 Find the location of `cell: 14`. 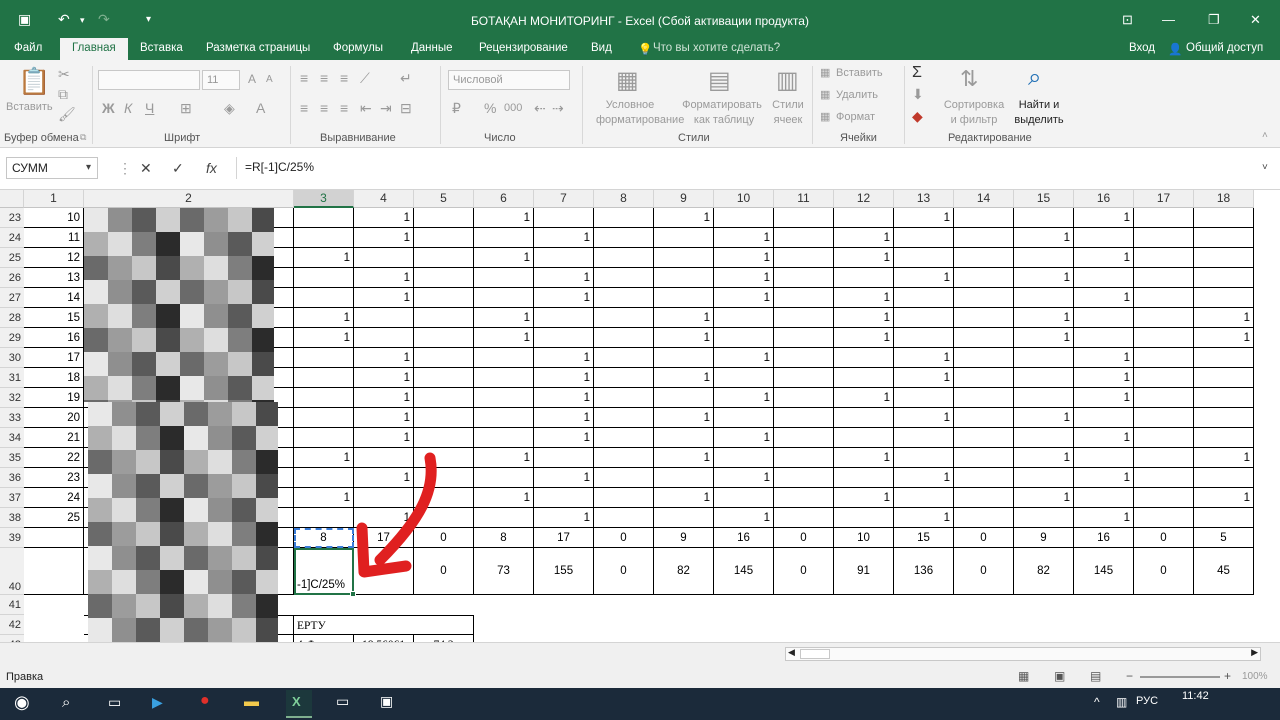

cell: 14 is located at coordinates (54, 298).